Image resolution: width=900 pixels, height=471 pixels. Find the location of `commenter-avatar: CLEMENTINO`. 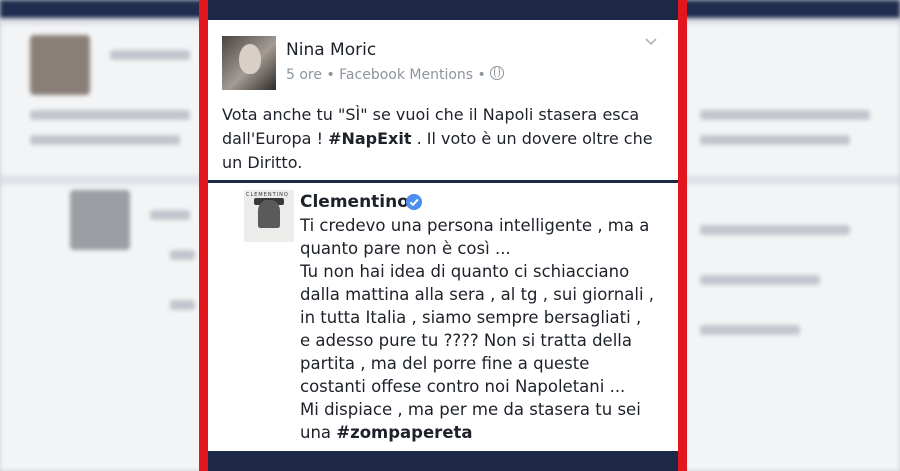

commenter-avatar: CLEMENTINO is located at coordinates (269, 216).